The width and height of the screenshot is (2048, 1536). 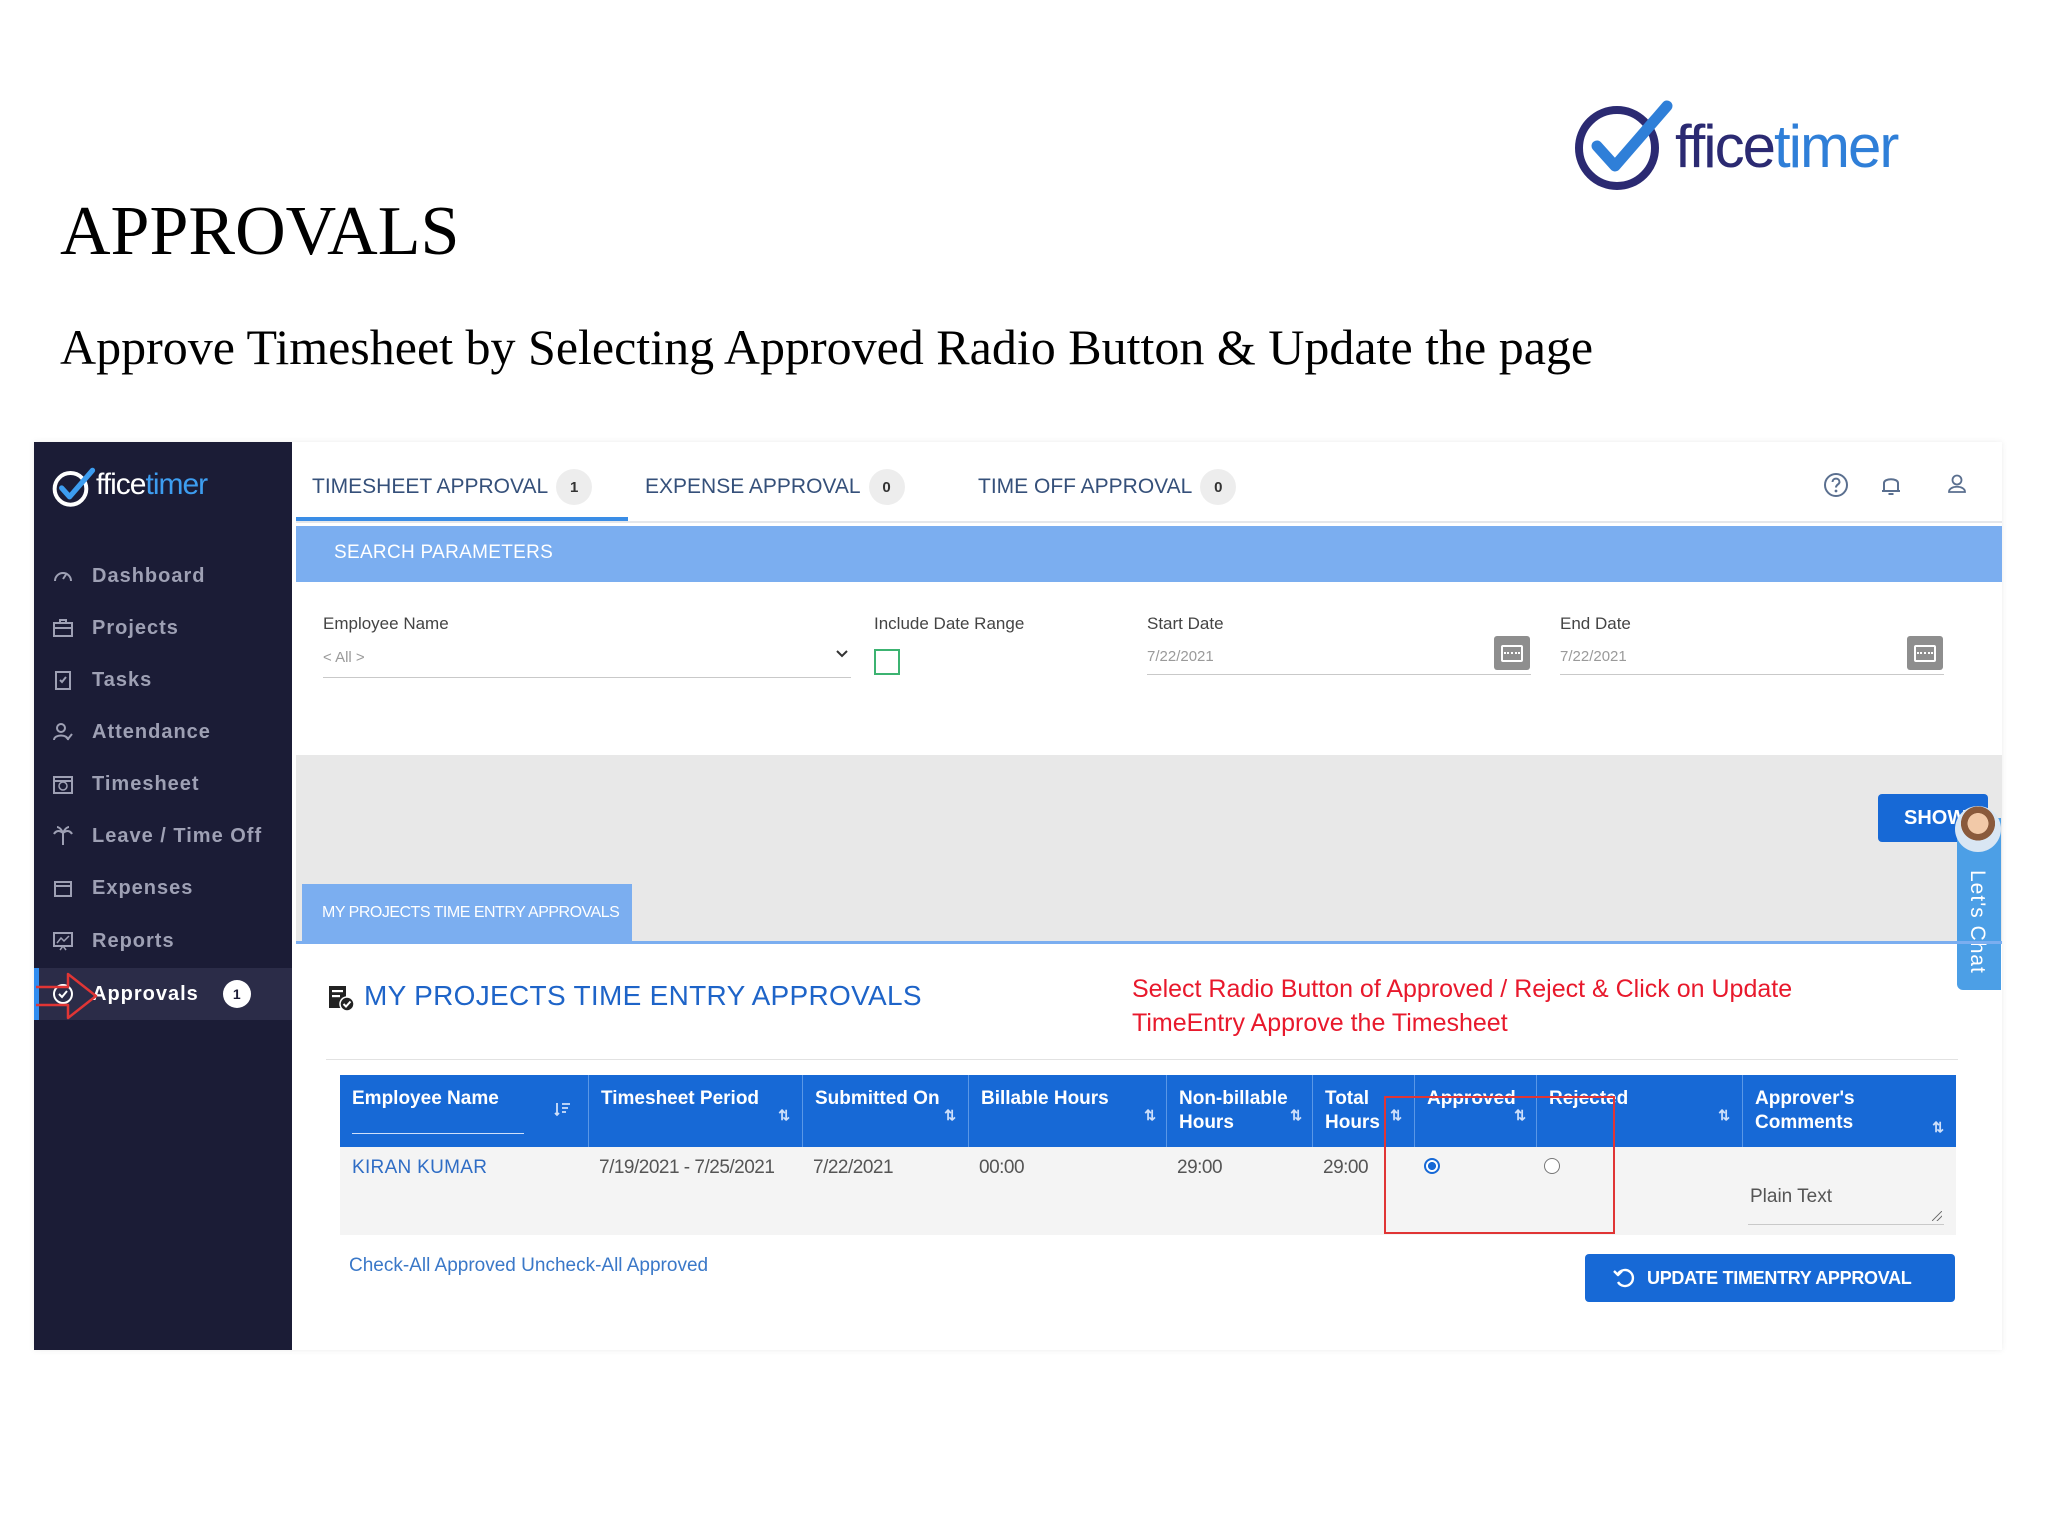 What do you see at coordinates (1185, 623) in the screenshot?
I see `start-date-label: Start Date` at bounding box center [1185, 623].